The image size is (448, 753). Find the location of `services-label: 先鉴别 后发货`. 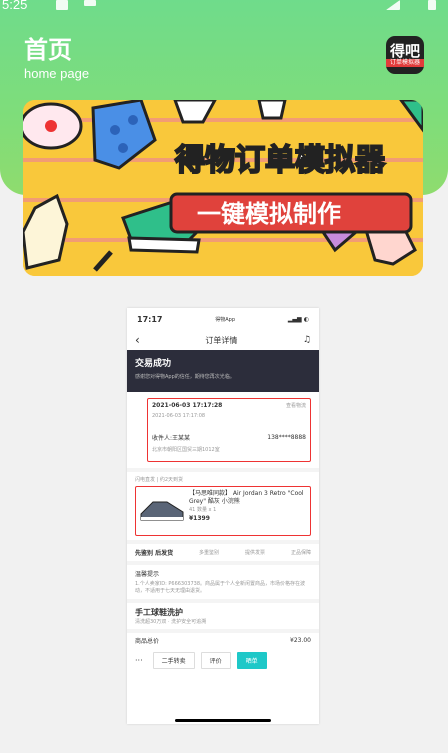

services-label: 先鉴别 后发货 is located at coordinates (154, 553).